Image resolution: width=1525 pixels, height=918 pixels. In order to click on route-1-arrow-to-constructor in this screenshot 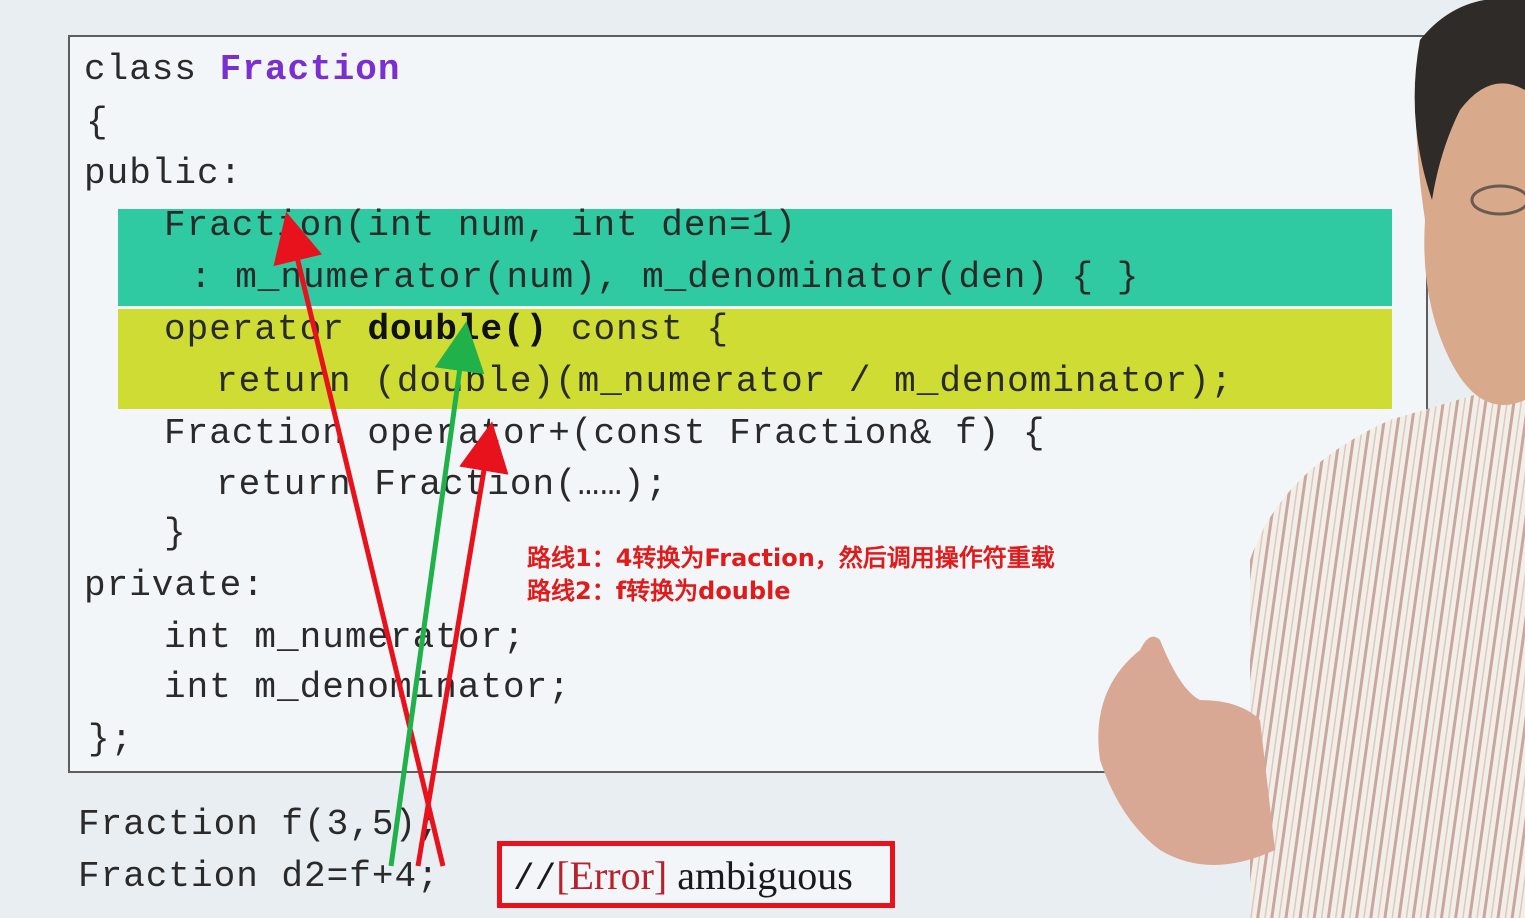, I will do `click(359, 539)`.